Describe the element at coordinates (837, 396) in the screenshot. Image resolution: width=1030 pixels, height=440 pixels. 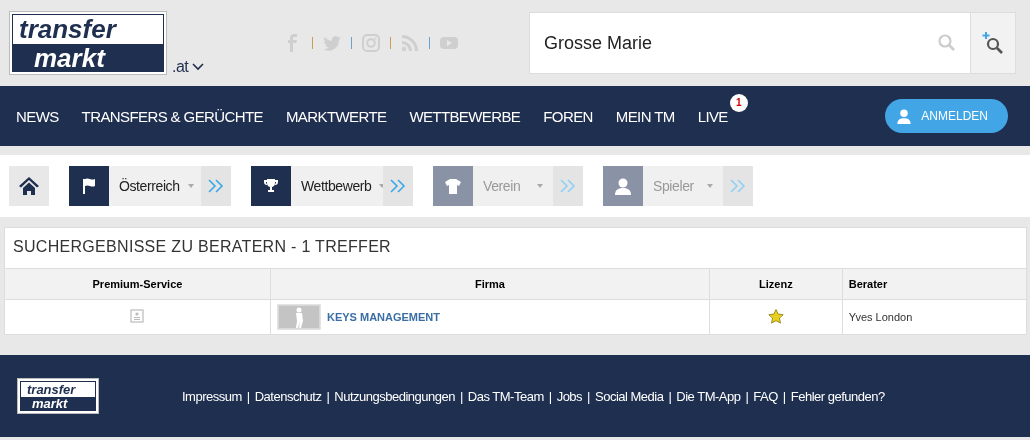
I see `footer-link: Fehler gefunden?` at that location.